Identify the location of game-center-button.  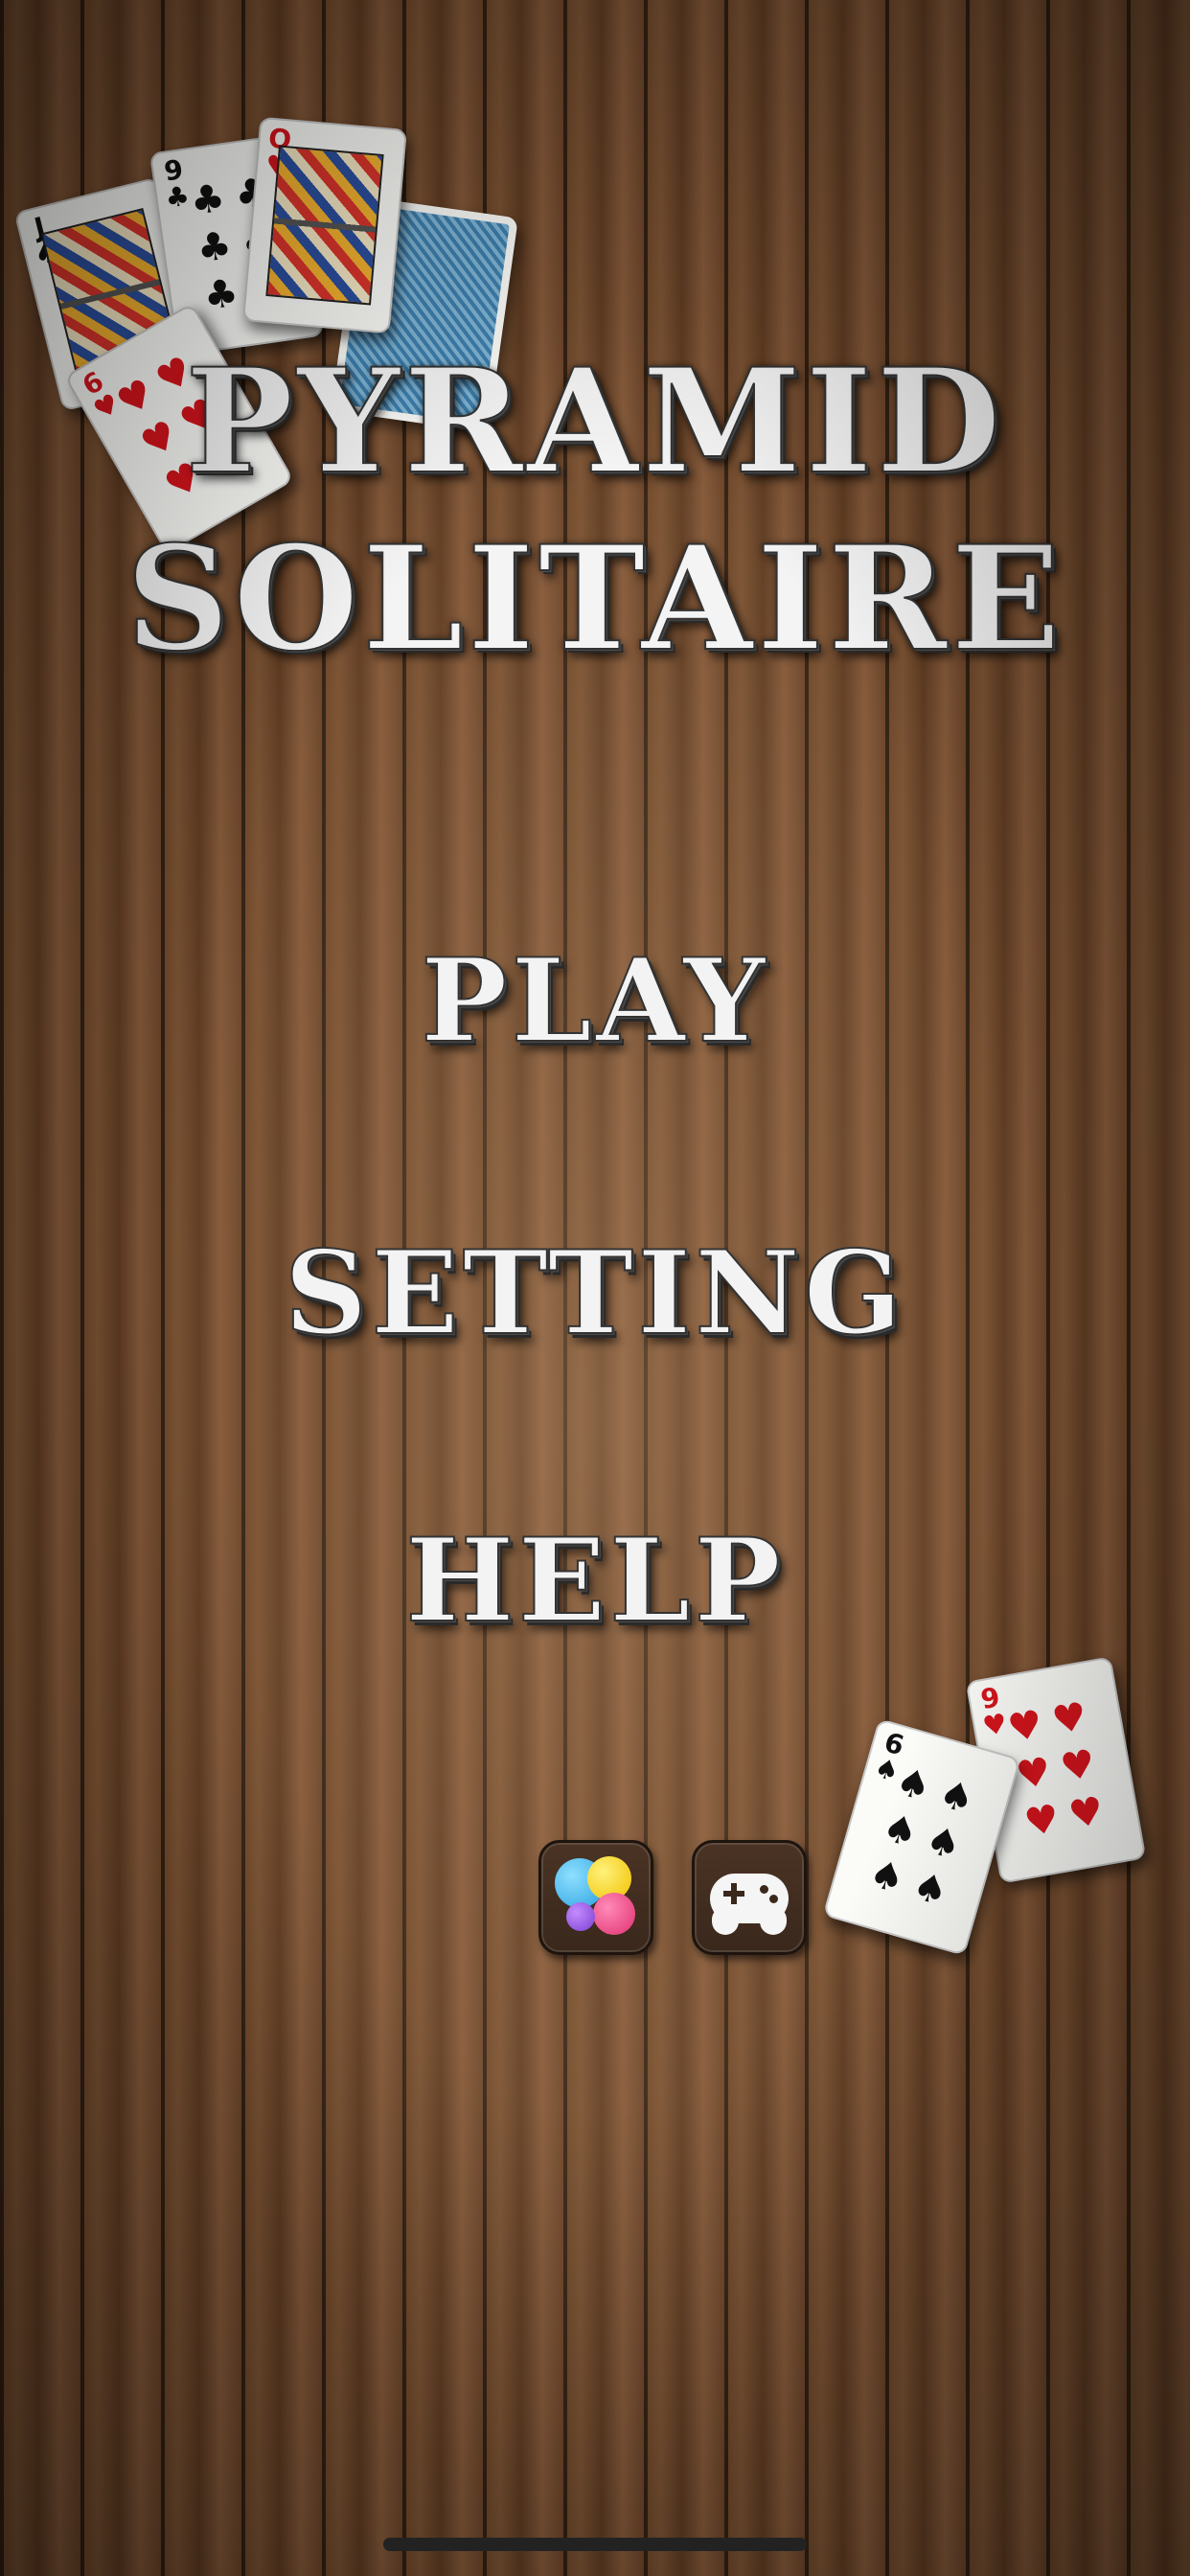
(595, 1897).